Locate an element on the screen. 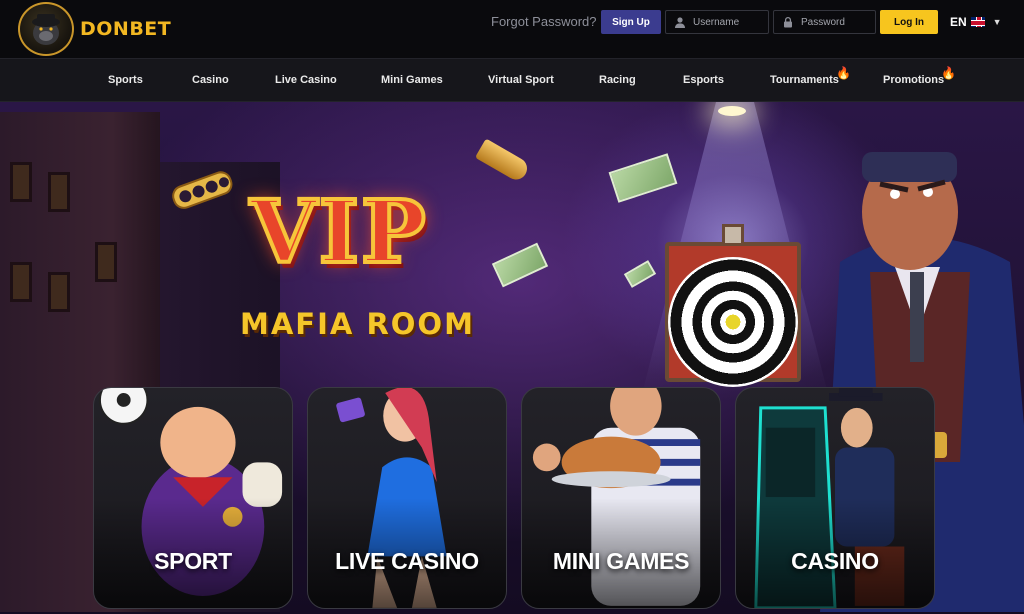 This screenshot has height=614, width=1024. brass-knuckles-icon is located at coordinates (202, 190).